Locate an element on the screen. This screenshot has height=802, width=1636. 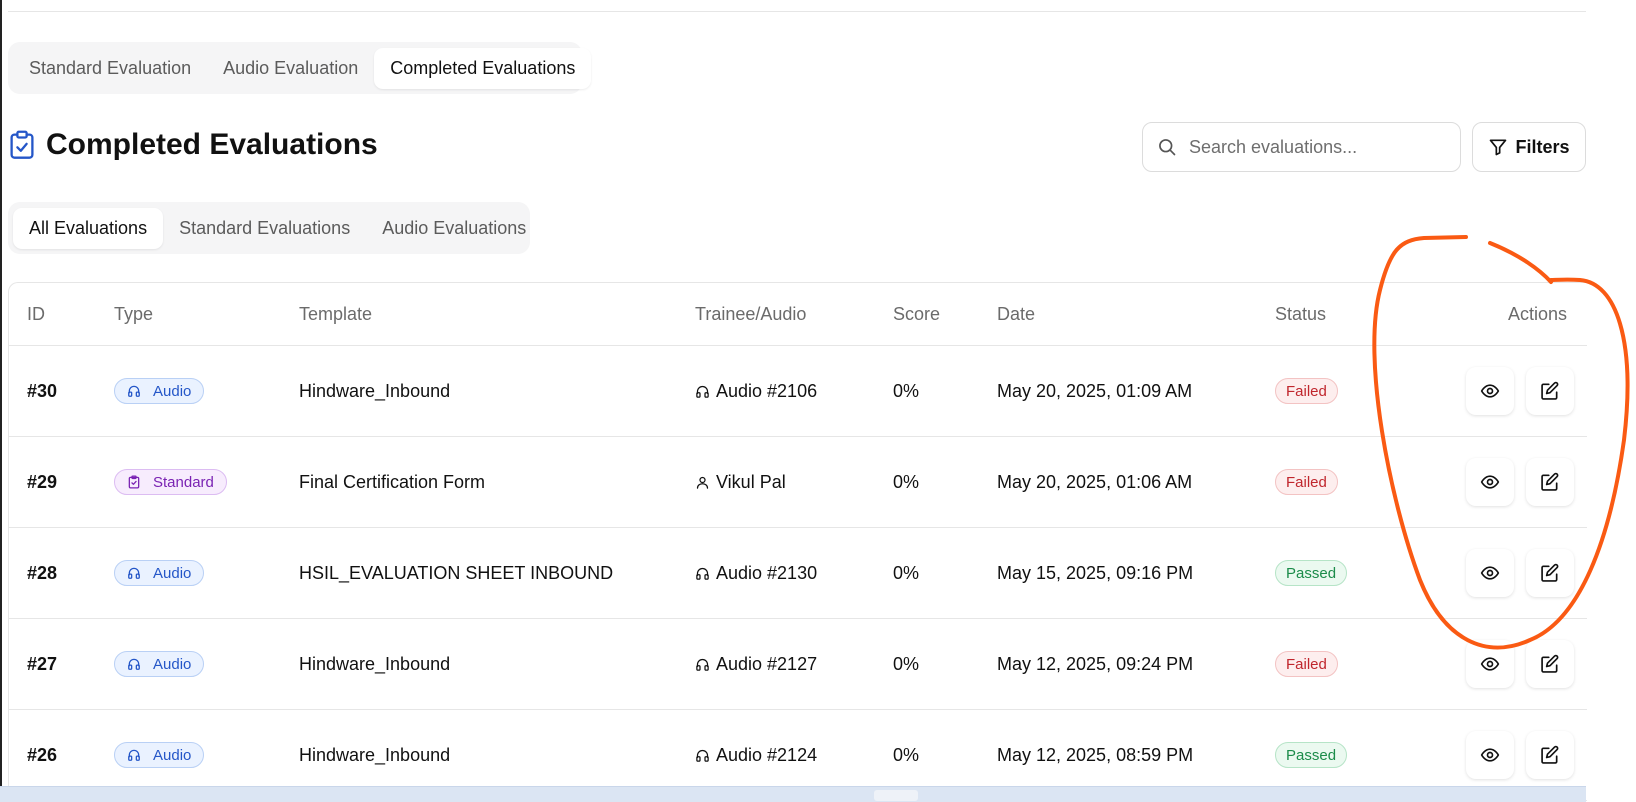
clipboard-icon is located at coordinates (137, 482).